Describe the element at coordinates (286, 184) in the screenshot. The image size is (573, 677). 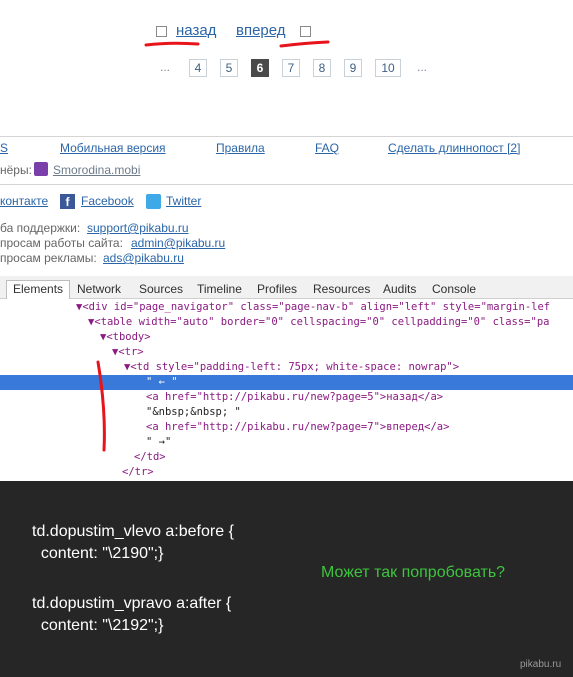
I see `footer-divider-mid` at that location.